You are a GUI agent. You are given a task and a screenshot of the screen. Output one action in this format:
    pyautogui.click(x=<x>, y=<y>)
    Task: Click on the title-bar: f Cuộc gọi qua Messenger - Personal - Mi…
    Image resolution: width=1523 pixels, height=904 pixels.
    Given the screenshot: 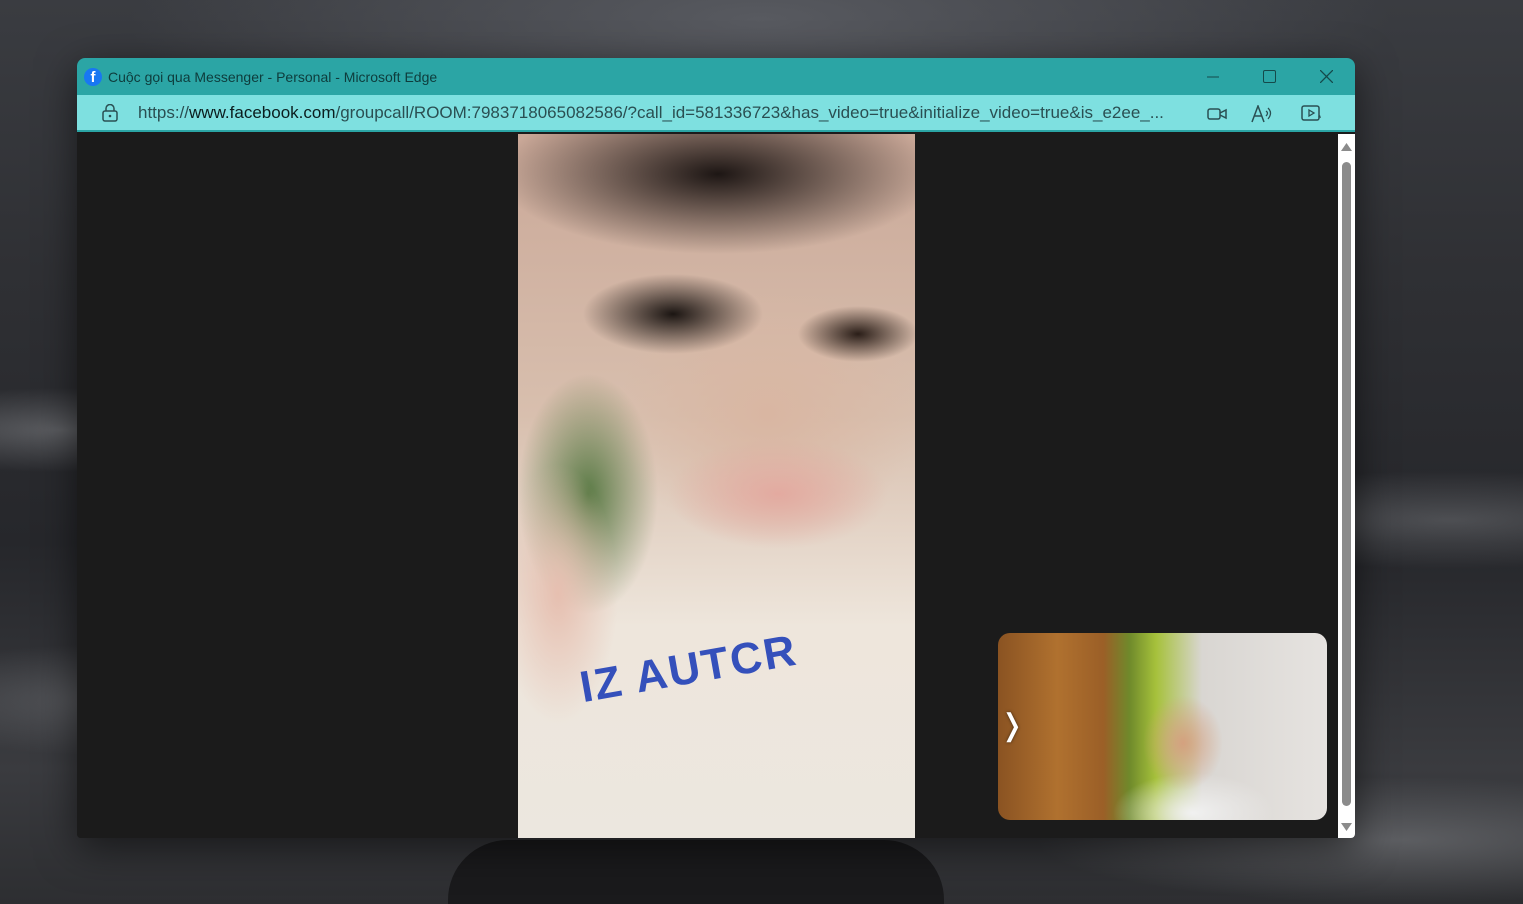 What is the action you would take?
    pyautogui.click(x=716, y=76)
    